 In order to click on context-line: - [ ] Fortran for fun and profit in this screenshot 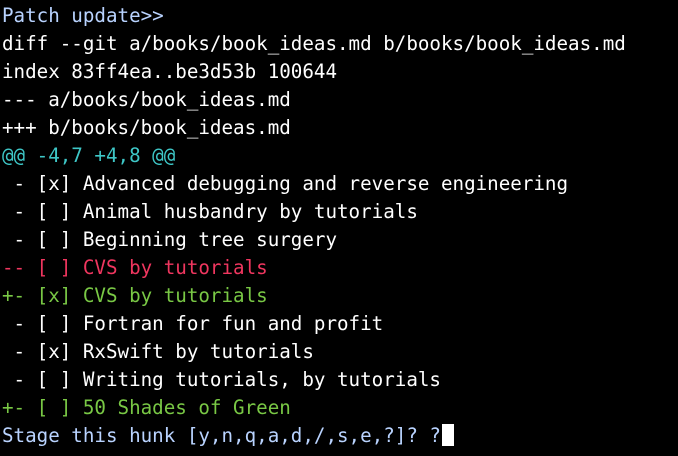, I will do `click(193, 323)`.